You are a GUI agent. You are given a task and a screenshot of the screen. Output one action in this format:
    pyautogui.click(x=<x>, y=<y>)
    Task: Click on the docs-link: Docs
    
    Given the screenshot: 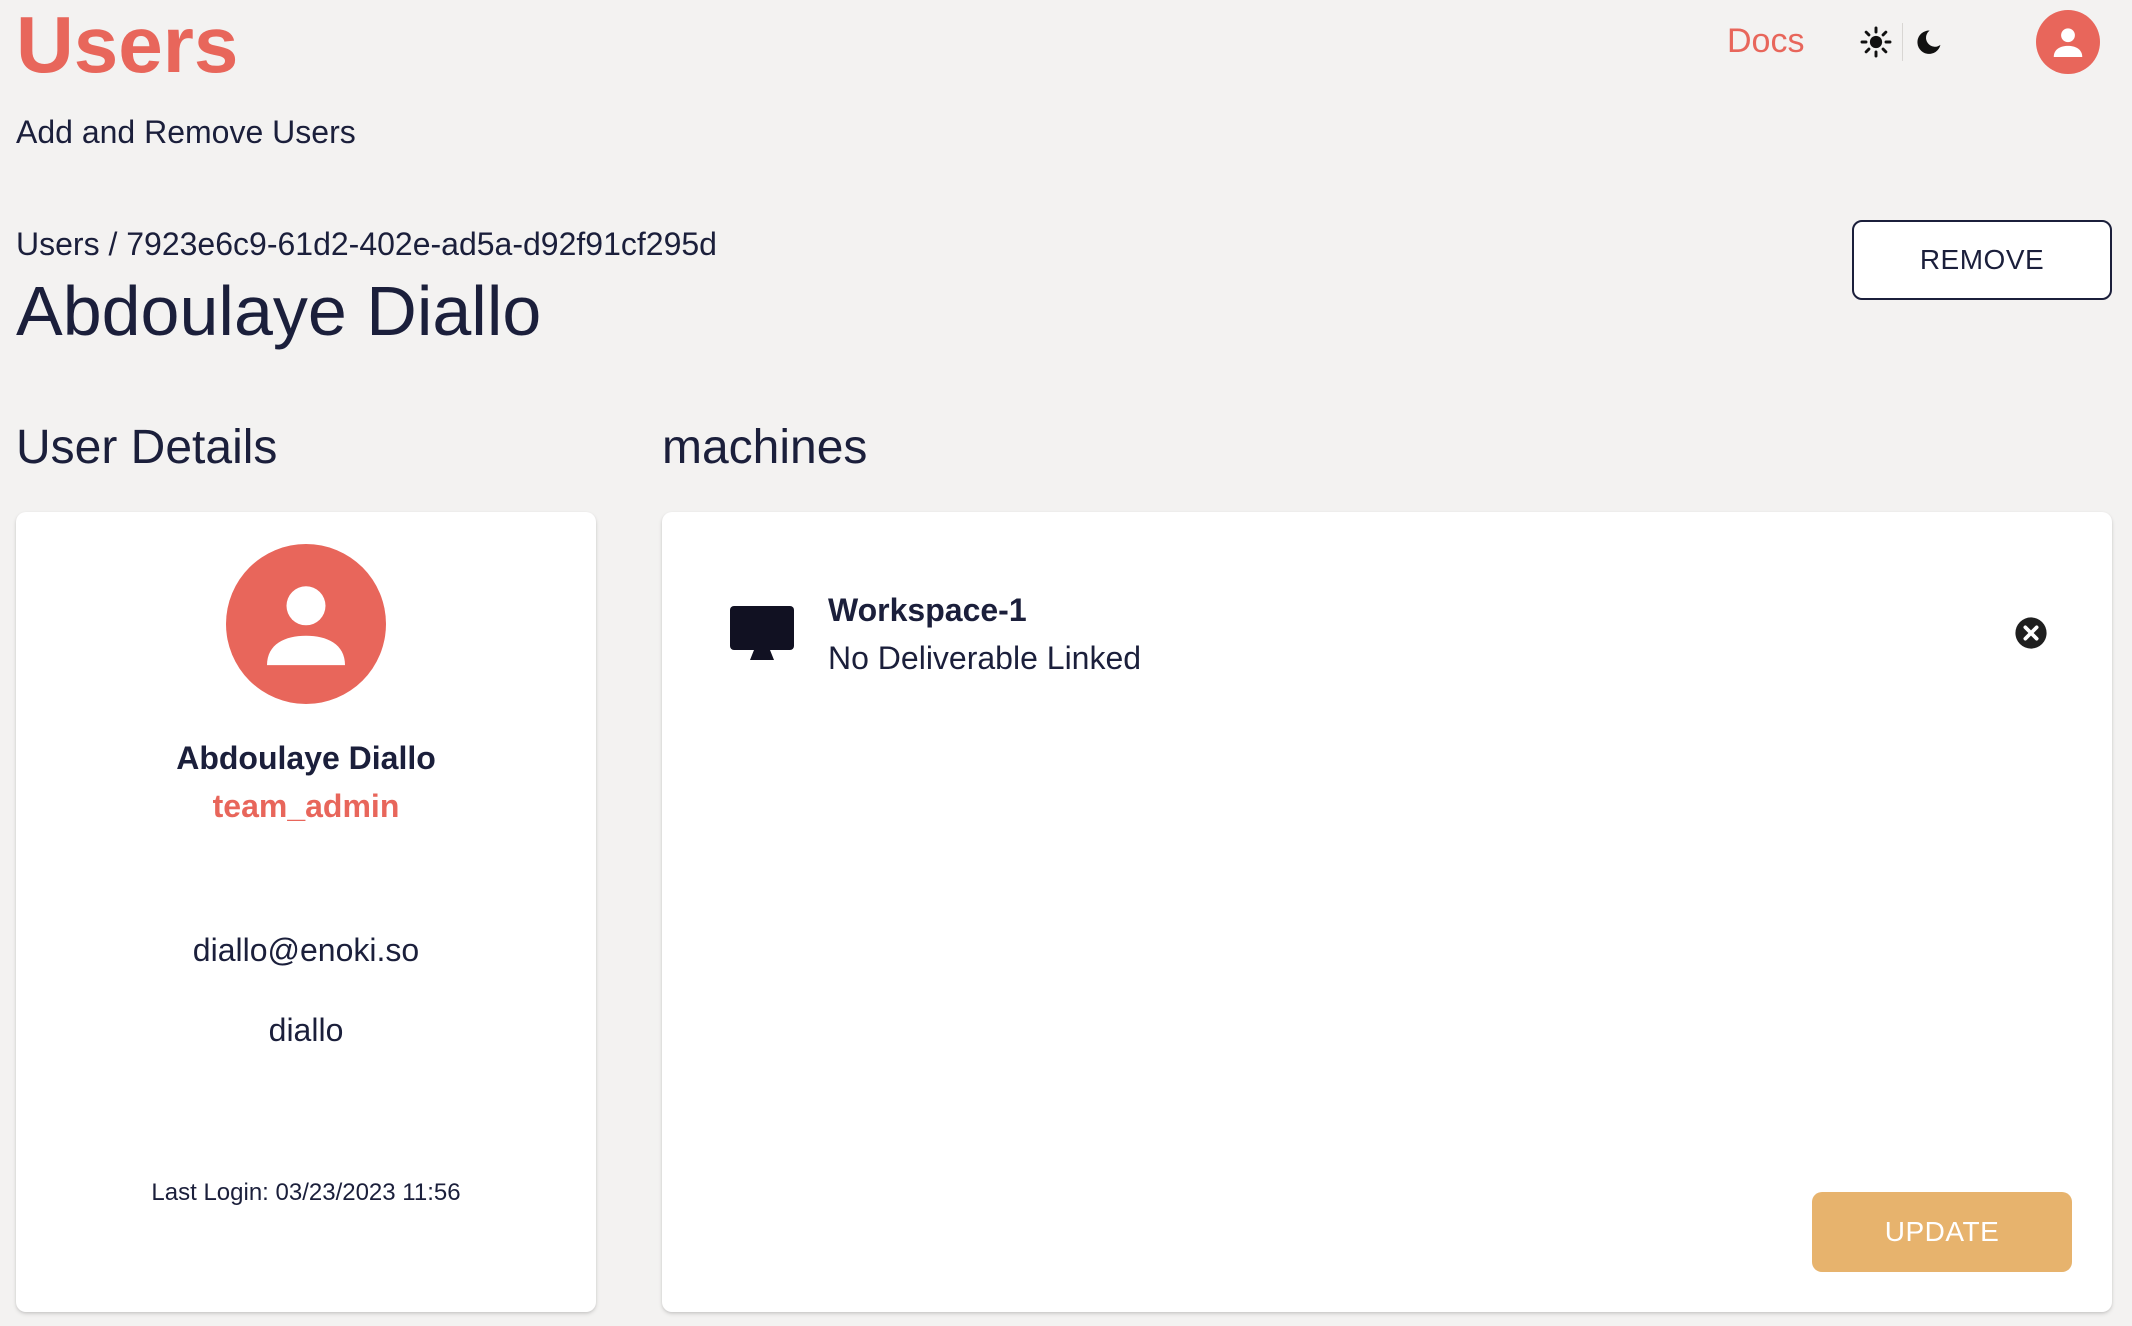 What is the action you would take?
    pyautogui.click(x=1765, y=41)
    